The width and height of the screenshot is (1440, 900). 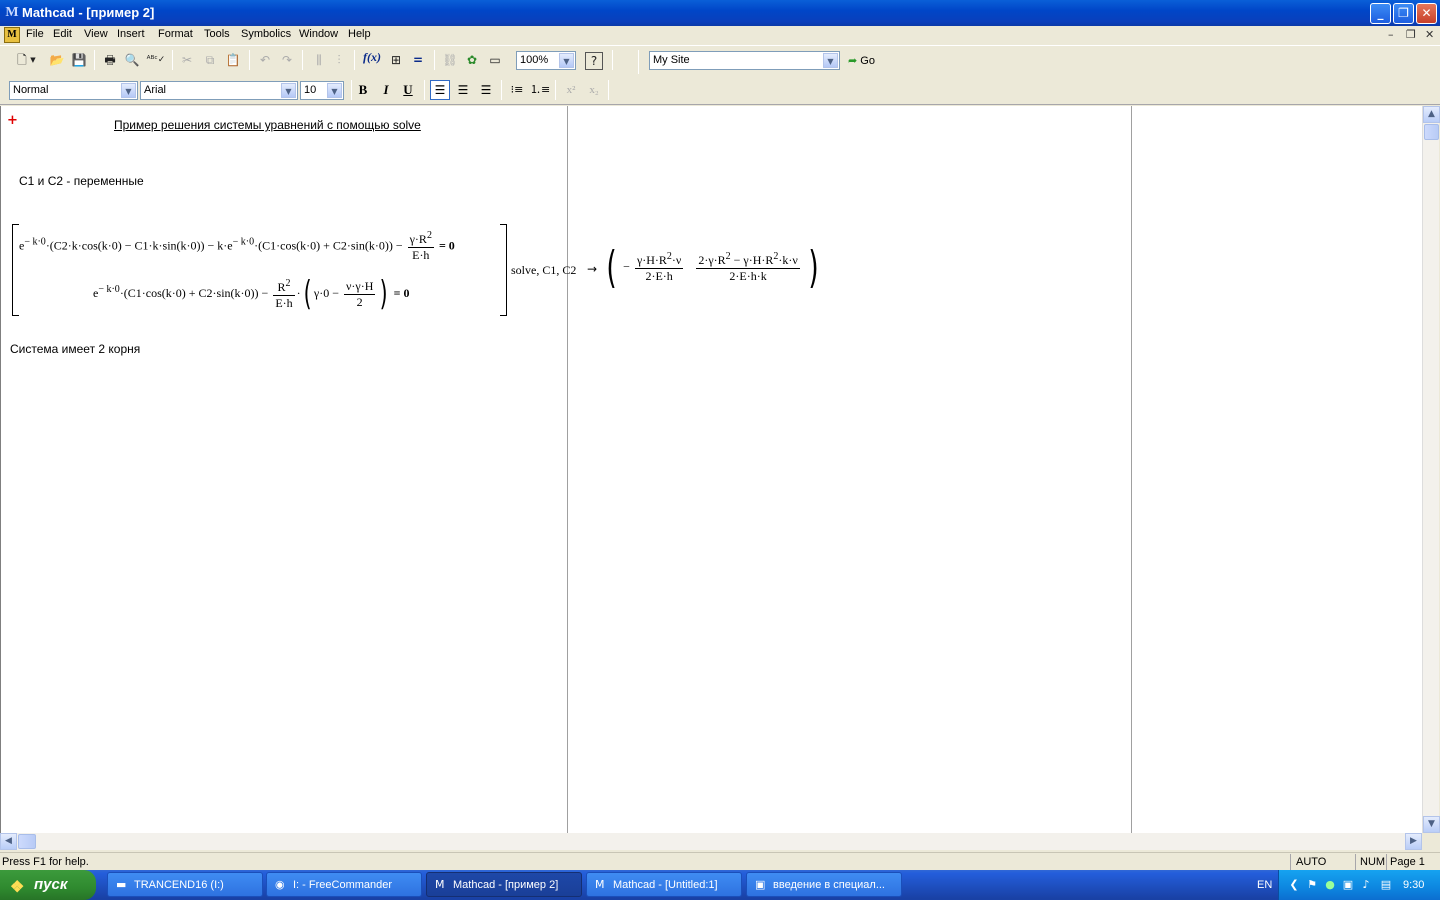 I want to click on window-title: Mathcad - [пример 2], so click(x=88, y=12).